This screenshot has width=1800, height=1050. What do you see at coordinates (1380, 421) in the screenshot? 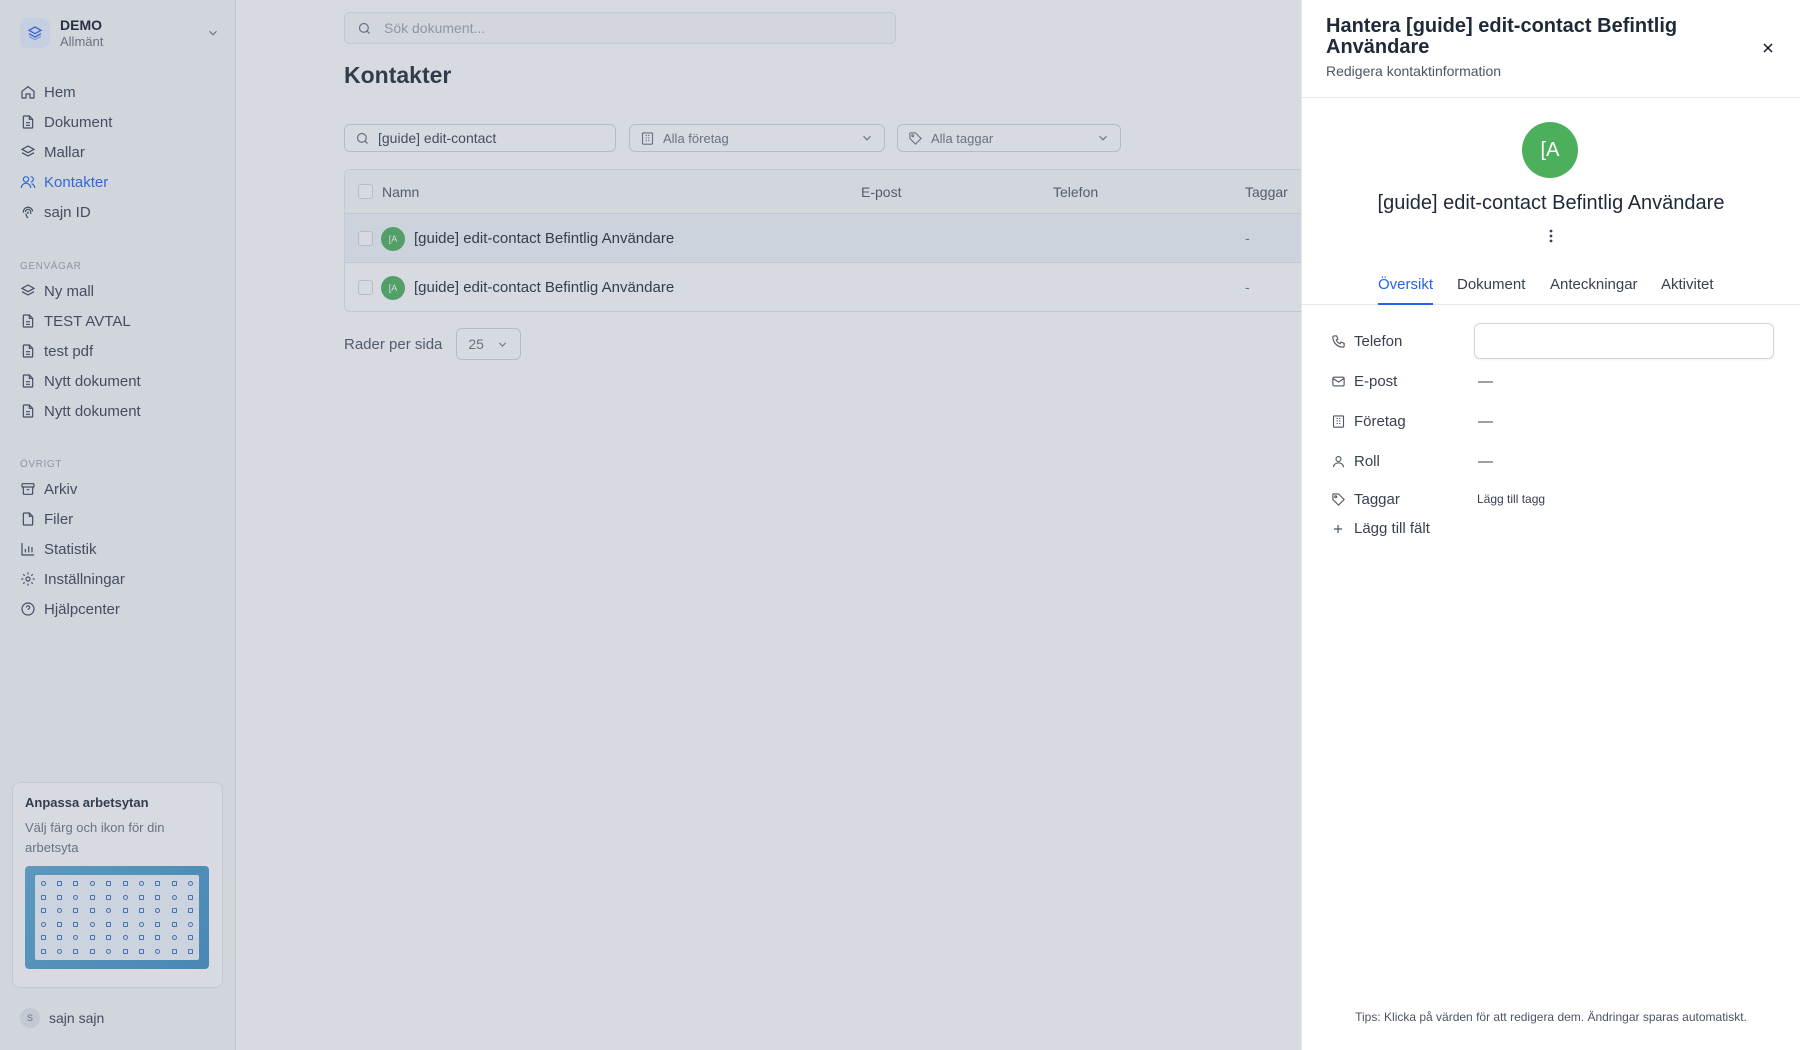
I see `field-label: Företag` at bounding box center [1380, 421].